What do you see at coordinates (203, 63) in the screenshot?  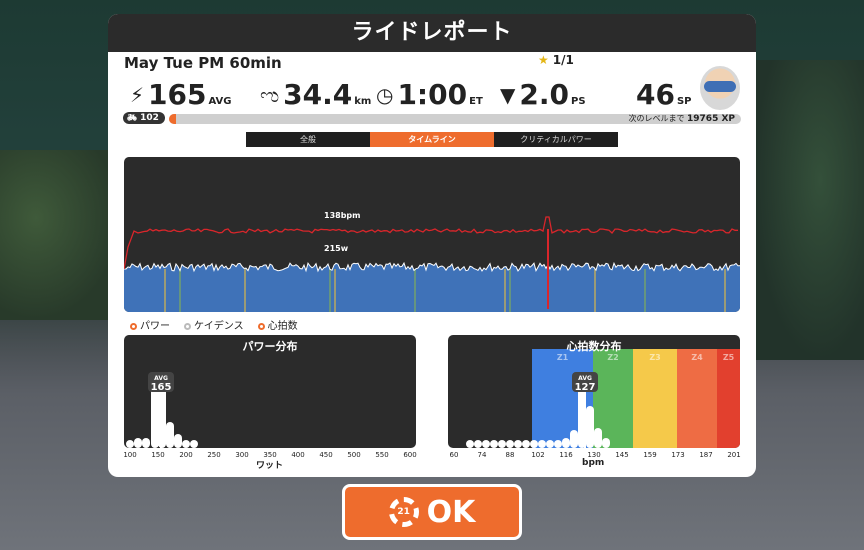 I see `ride-name: May Tue PM 60min` at bounding box center [203, 63].